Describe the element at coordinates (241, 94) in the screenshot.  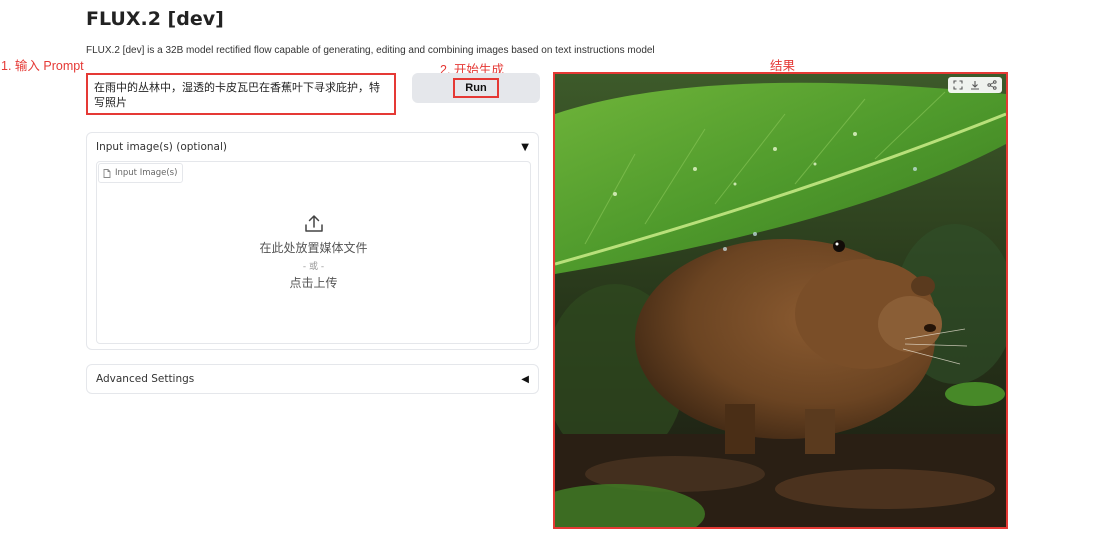
I see `prompt-input: 在雨中的丛林中，湿透的卡皮瓦巴在香蕉叶下寻求庇护，特写照片` at that location.